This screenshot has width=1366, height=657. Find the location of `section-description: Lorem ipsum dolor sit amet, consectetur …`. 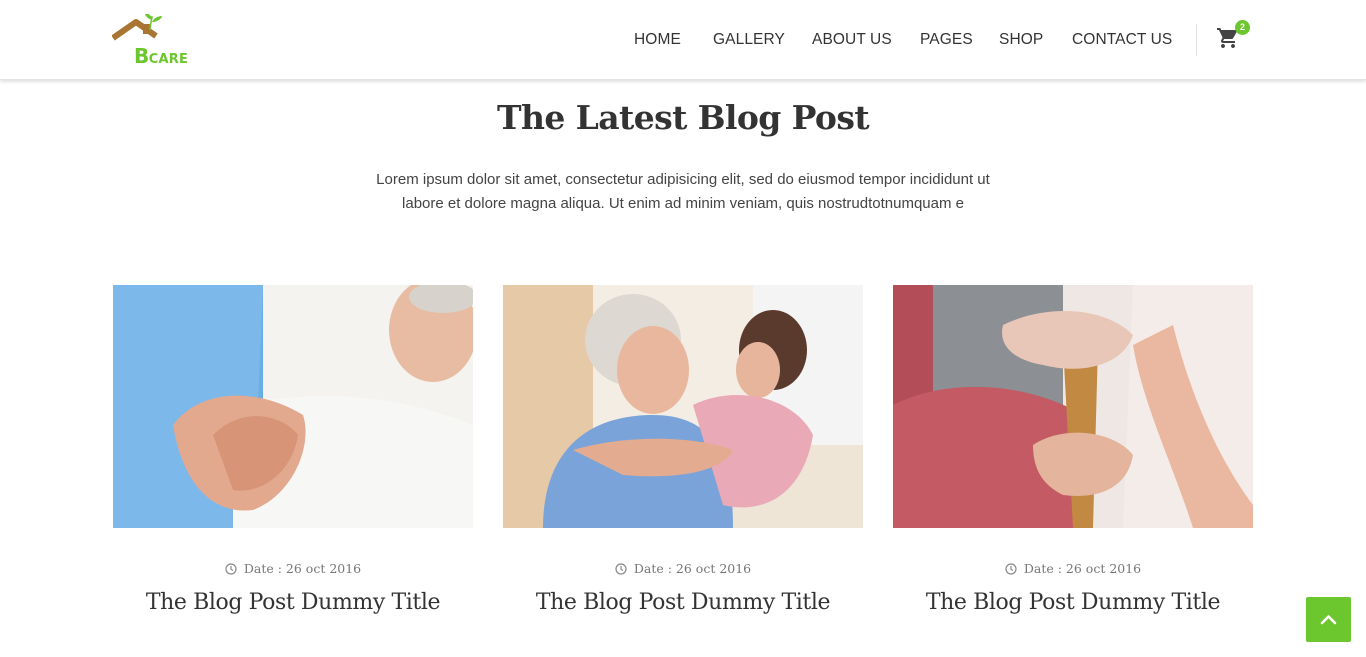

section-description: Lorem ipsum dolor sit amet, consectetur … is located at coordinates (683, 192).